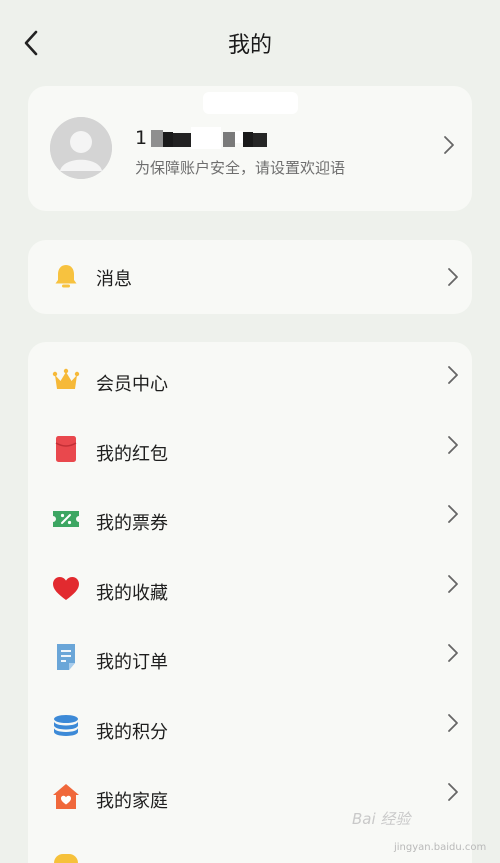 The width and height of the screenshot is (500, 863). I want to click on top-bar: 我的, so click(250, 44).